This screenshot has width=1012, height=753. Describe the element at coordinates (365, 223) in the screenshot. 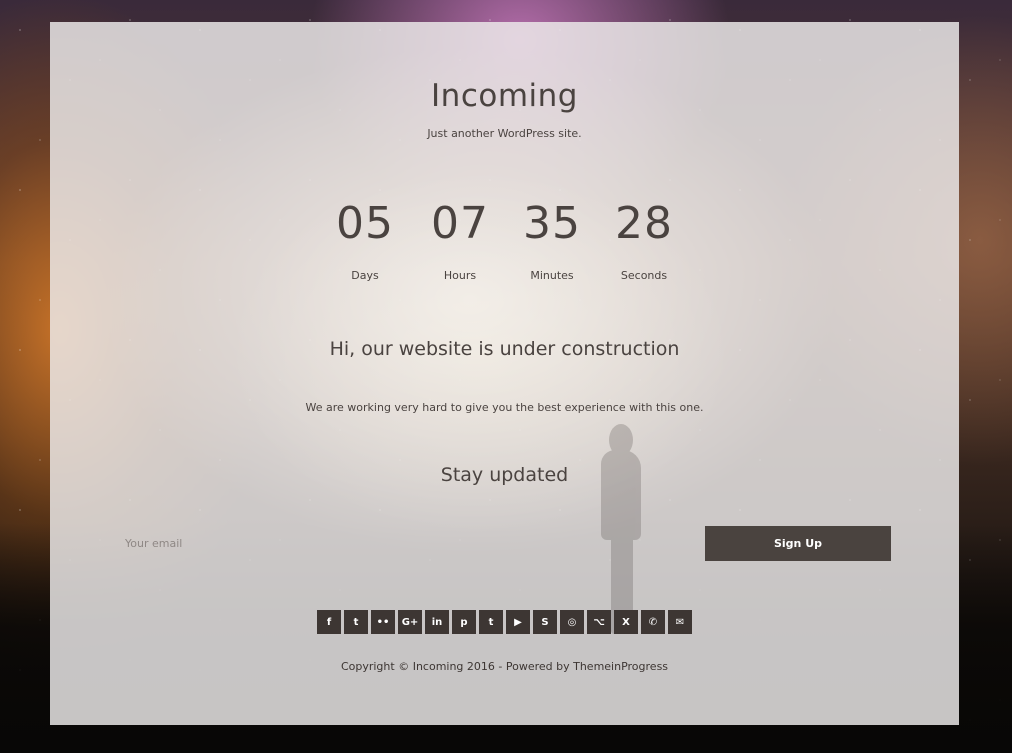

I see `countdown-days-value: 05` at that location.